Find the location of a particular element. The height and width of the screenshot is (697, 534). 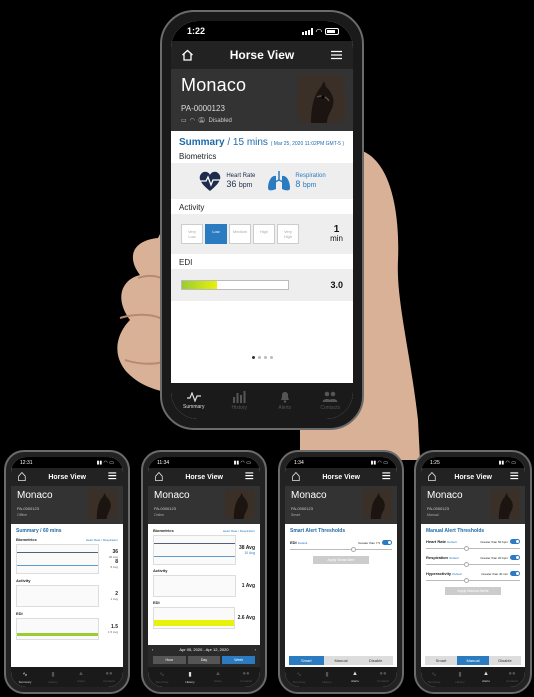

tab-history: History is located at coordinates (240, 401).